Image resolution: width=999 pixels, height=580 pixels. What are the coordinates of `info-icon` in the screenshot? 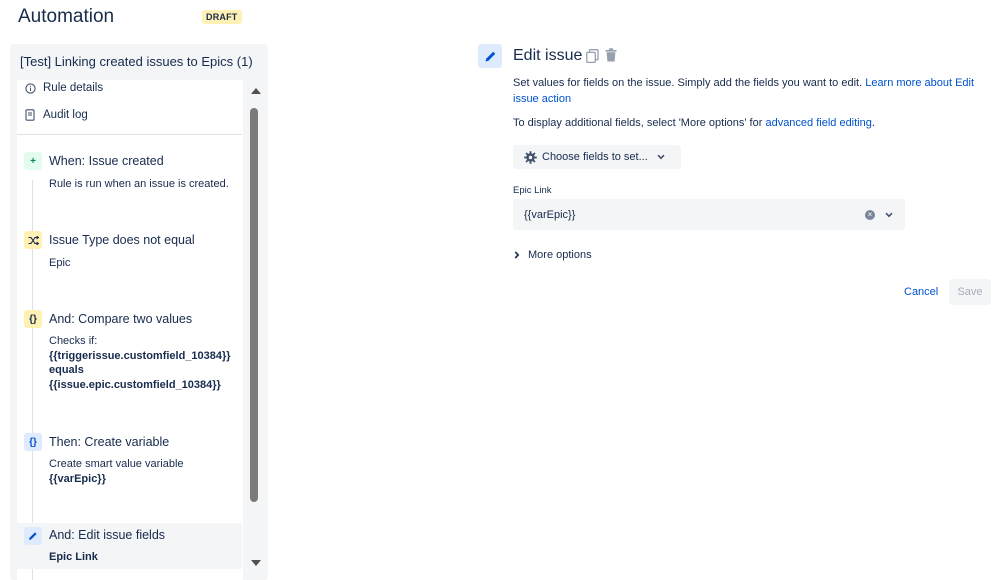 It's located at (30, 88).